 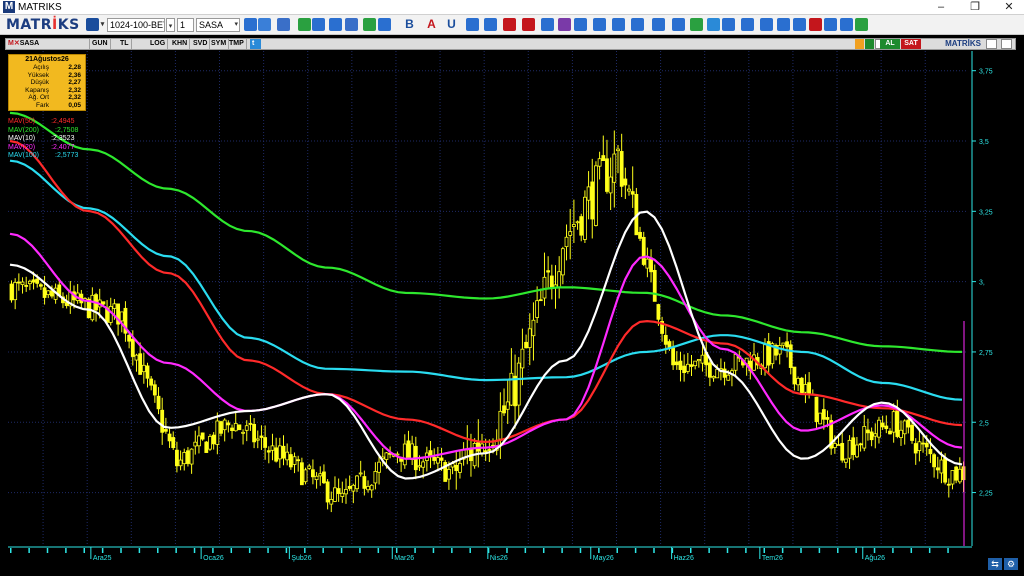 What do you see at coordinates (201, 44) in the screenshot?
I see `tab-svd: SVD` at bounding box center [201, 44].